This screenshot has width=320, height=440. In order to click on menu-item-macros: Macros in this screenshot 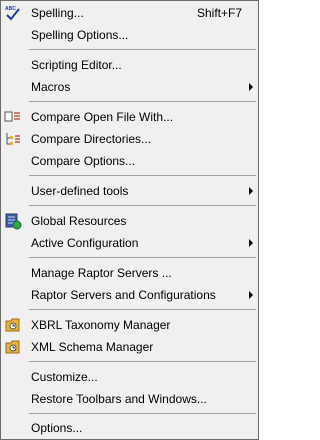, I will do `click(129, 87)`.